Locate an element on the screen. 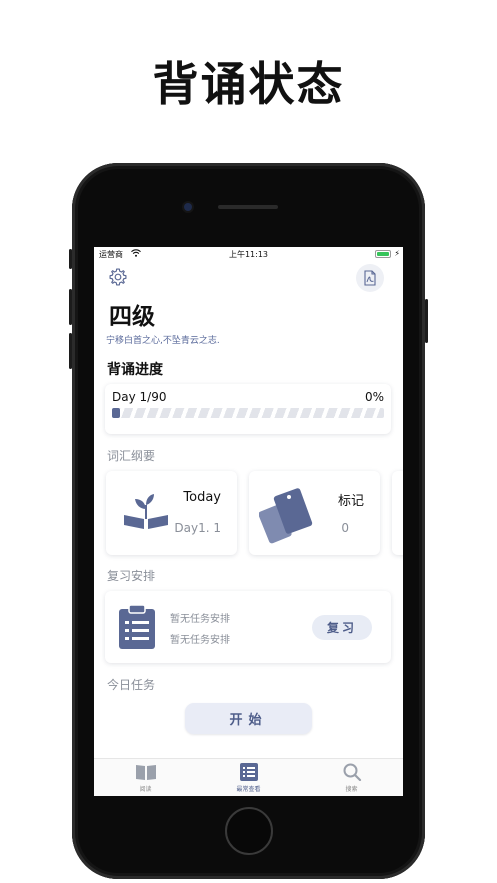 The height and width of the screenshot is (883, 497). today-task-section-title: 今日任务 is located at coordinates (131, 685).